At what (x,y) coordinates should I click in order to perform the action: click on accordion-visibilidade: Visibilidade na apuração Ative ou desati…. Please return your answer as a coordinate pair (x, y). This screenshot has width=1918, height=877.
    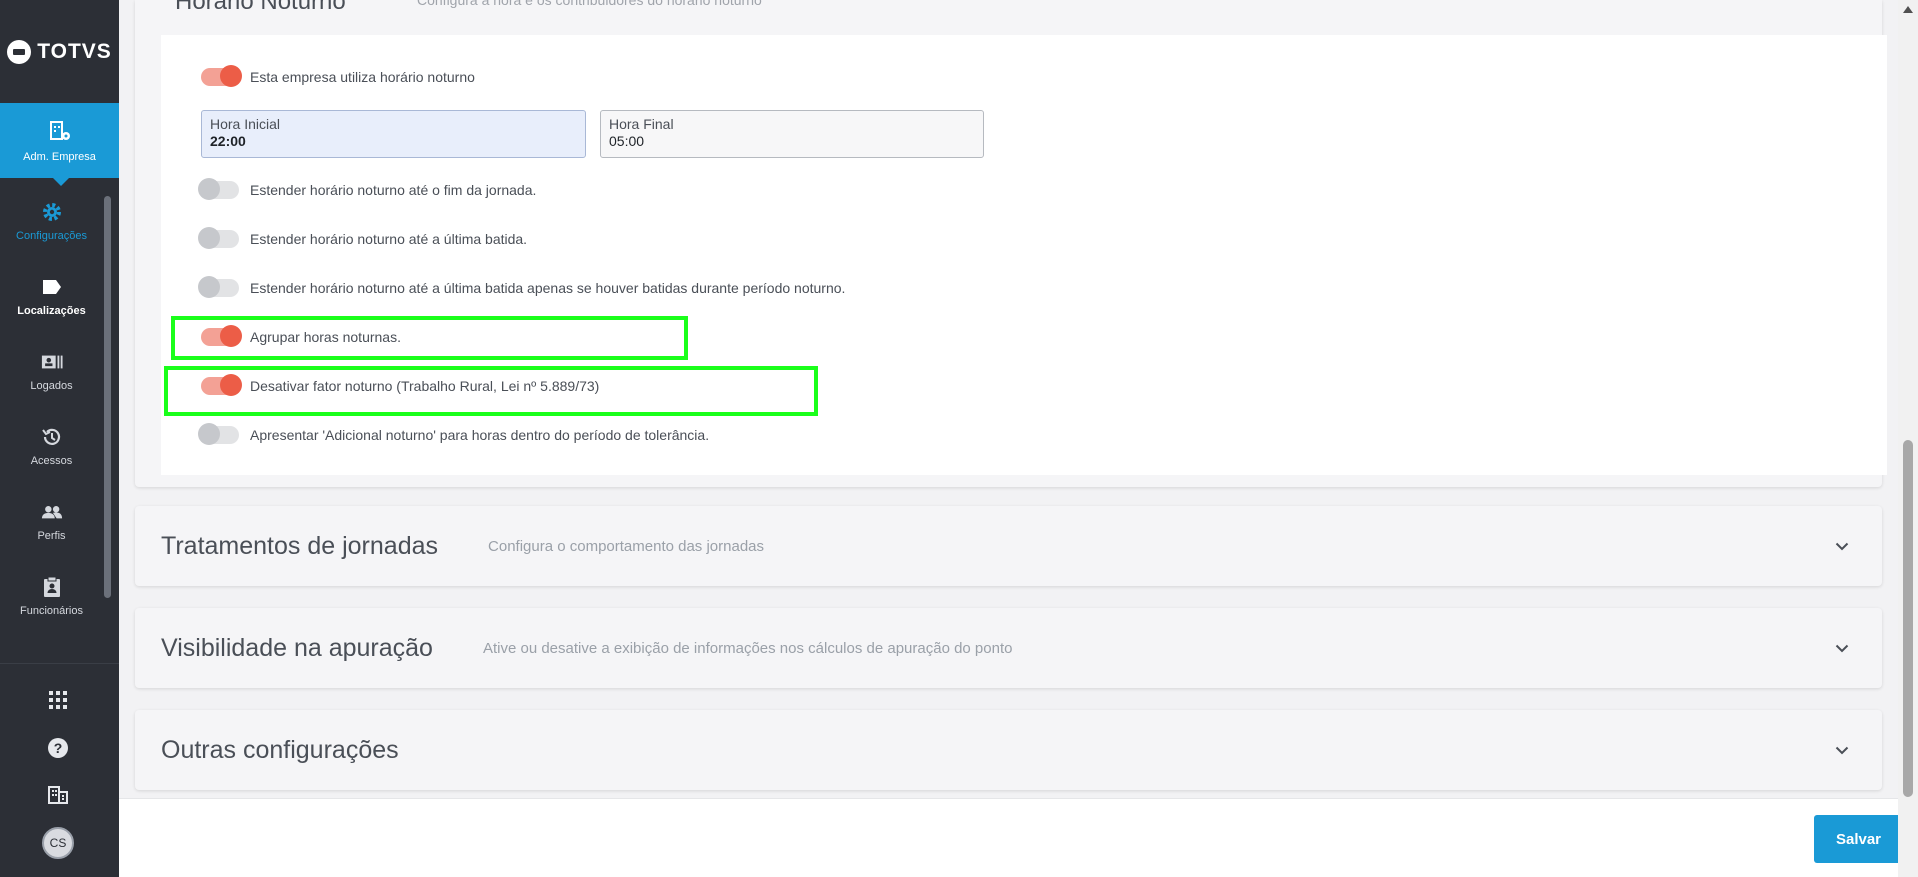
    Looking at the image, I should click on (1008, 648).